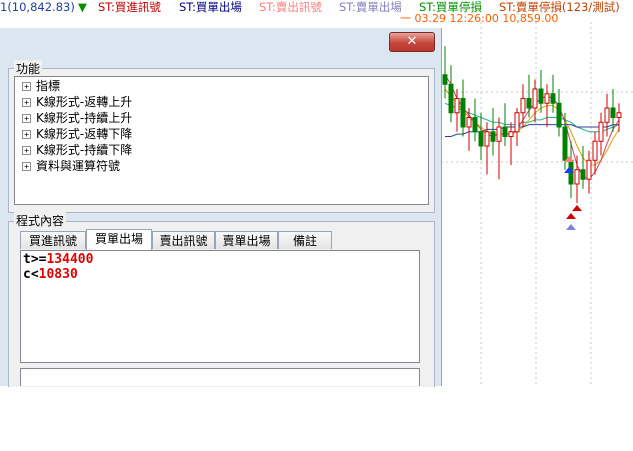 The height and width of the screenshot is (451, 633). I want to click on tree-item-continuation-up: + K線形式-持續上升, so click(77, 118).